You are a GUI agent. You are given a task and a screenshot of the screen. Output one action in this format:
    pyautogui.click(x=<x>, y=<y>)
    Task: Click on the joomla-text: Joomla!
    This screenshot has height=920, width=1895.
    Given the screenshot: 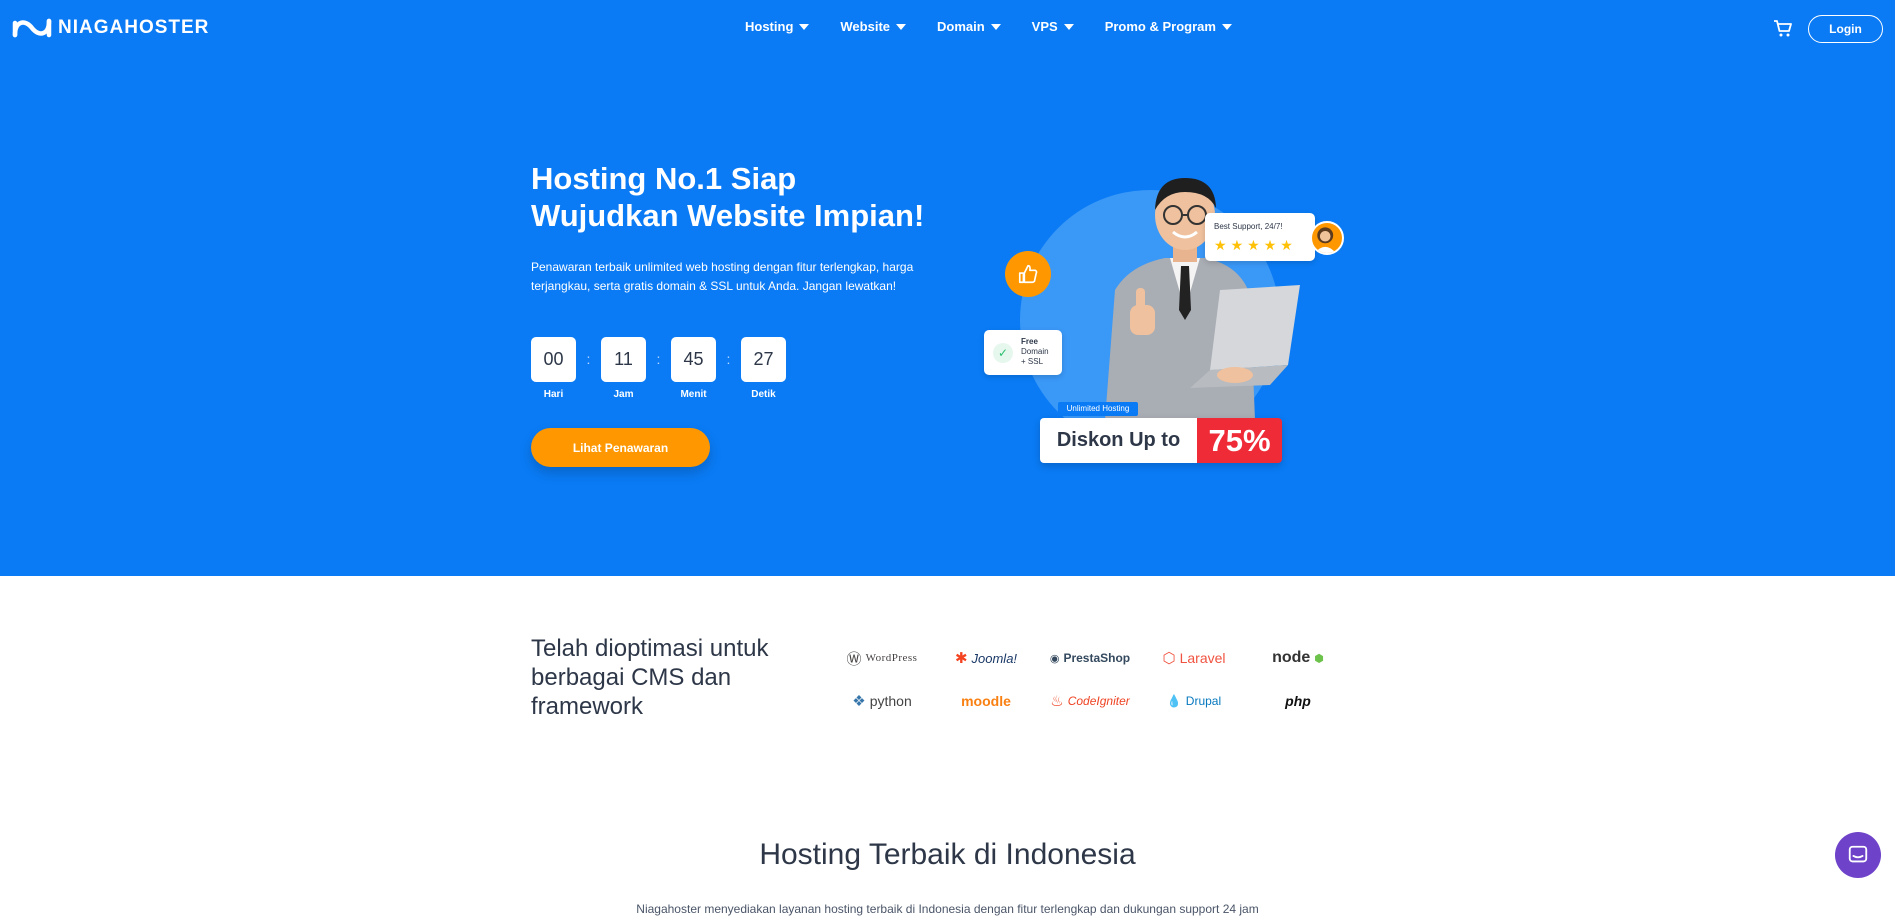 What is the action you would take?
    pyautogui.click(x=994, y=658)
    